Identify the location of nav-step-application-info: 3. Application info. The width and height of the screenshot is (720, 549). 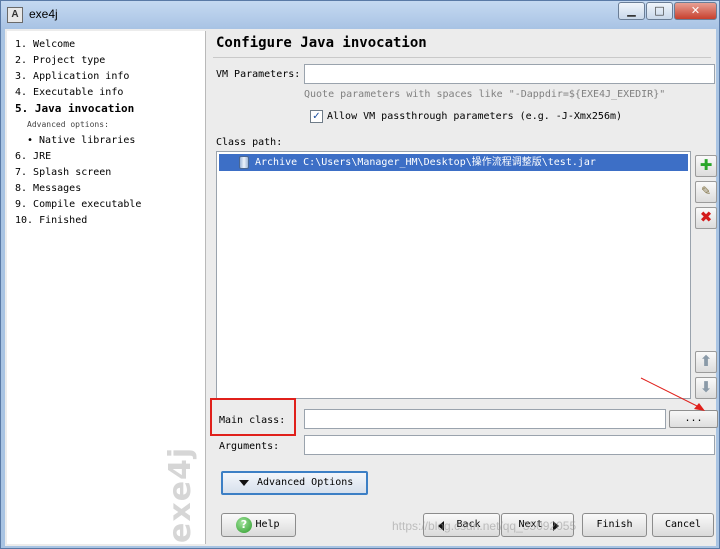
(78, 77).